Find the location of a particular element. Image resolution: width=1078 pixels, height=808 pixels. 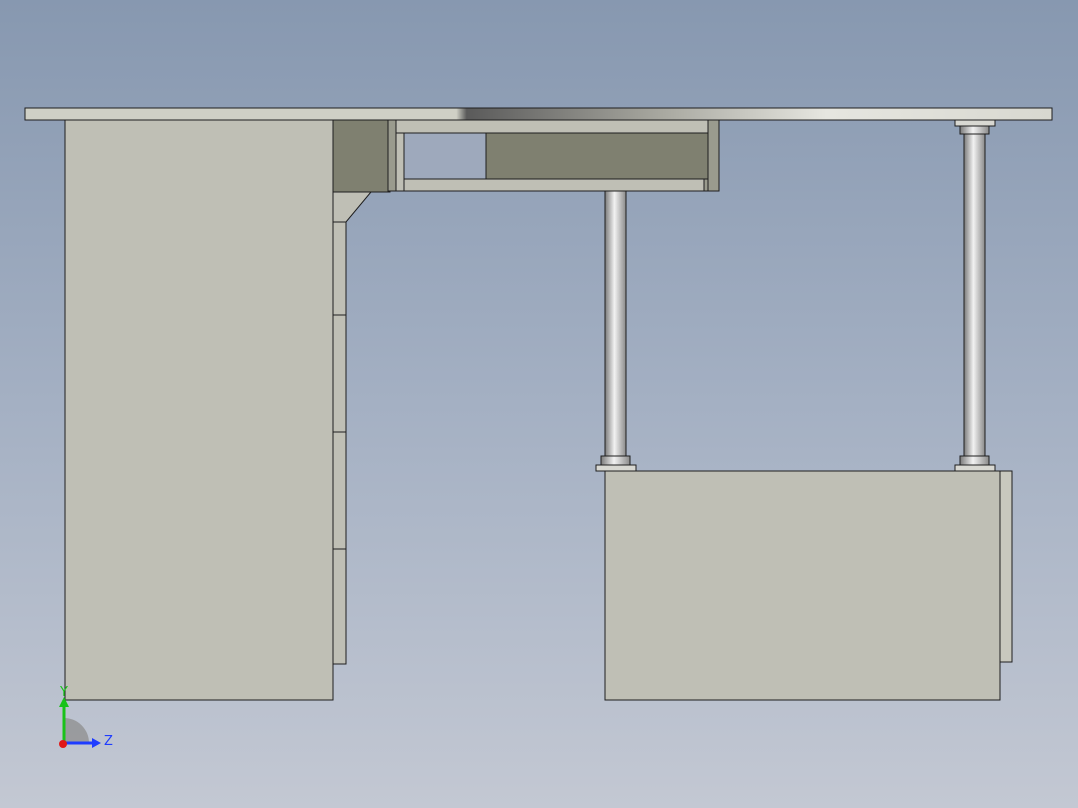

gusset is located at coordinates (352, 207).